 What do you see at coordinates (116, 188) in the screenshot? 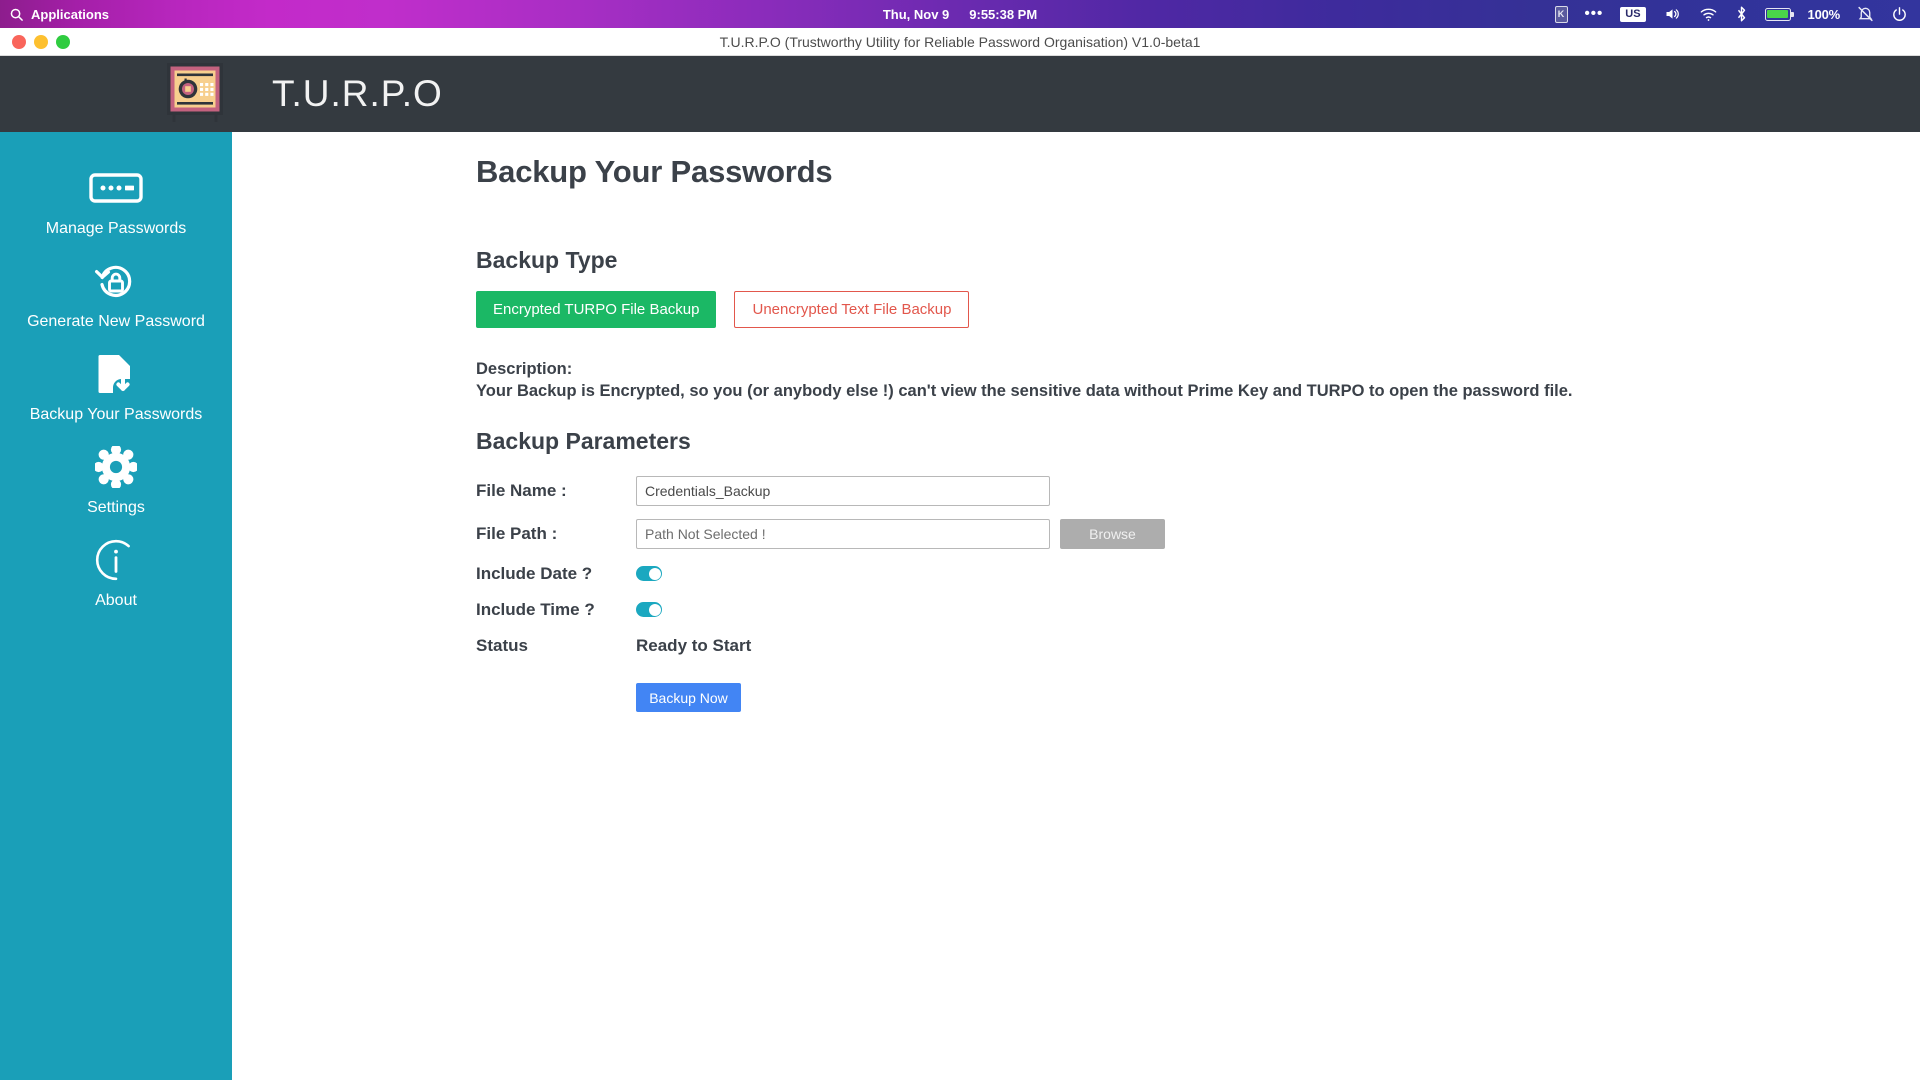
I see `password-field-icon` at bounding box center [116, 188].